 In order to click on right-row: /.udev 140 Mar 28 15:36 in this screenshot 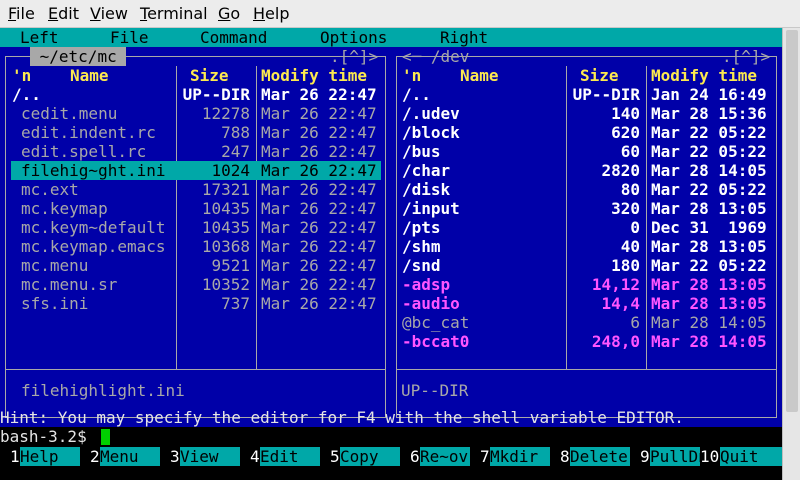, I will do `click(585, 113)`.